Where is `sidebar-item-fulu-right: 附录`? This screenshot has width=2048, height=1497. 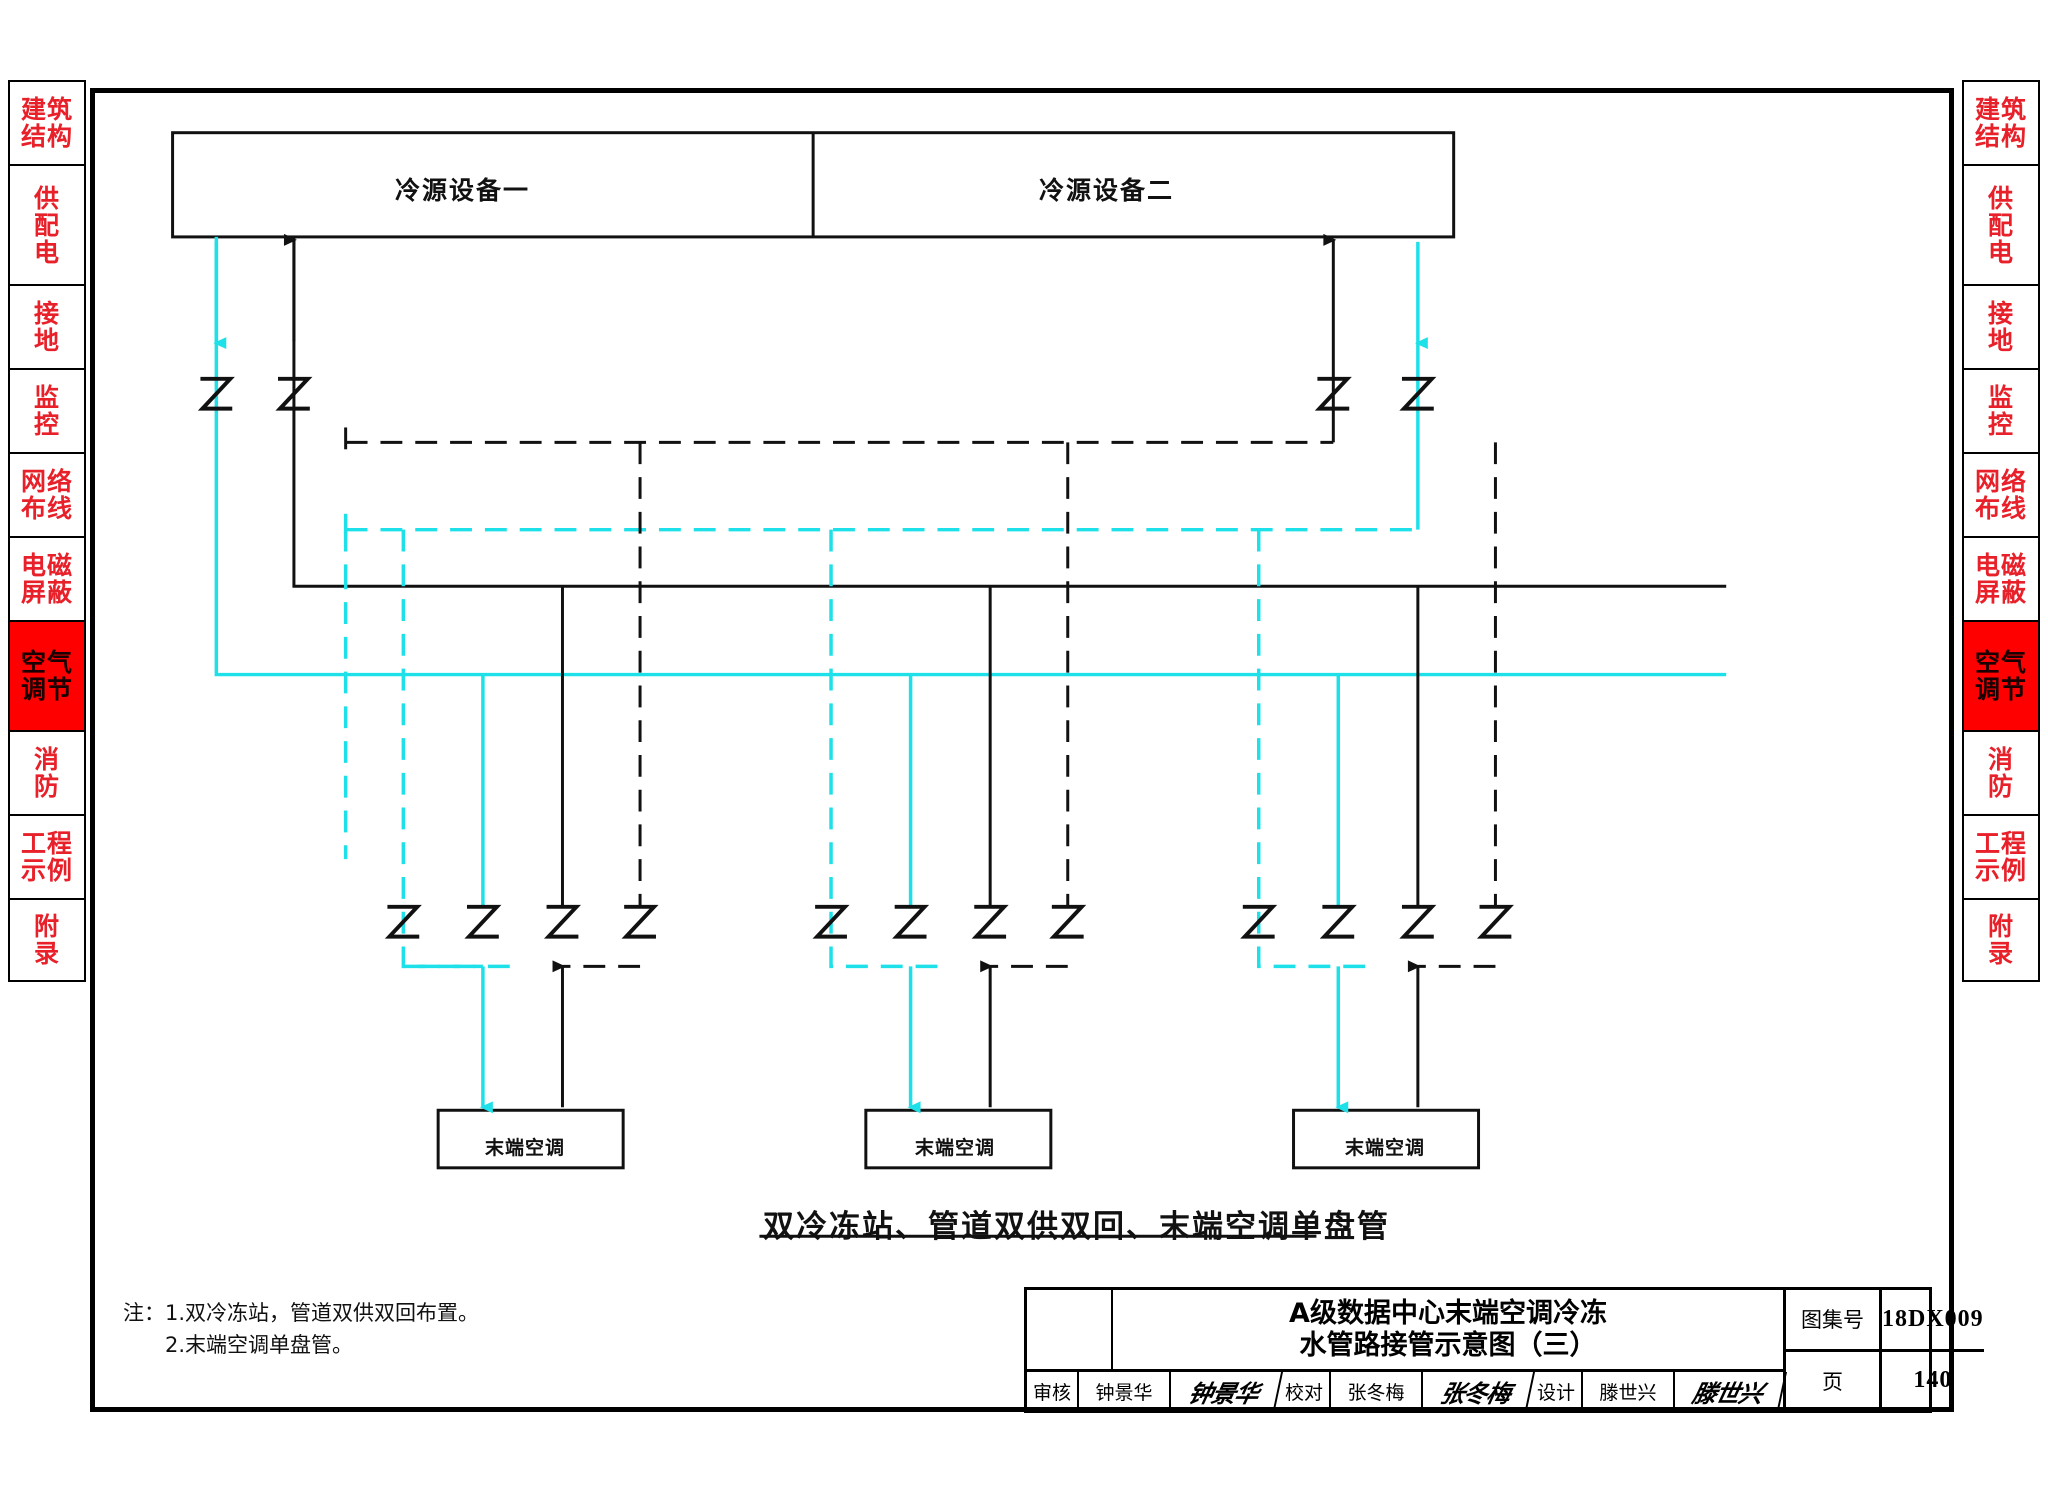
sidebar-item-fulu-right: 附录 is located at coordinates (2001, 940).